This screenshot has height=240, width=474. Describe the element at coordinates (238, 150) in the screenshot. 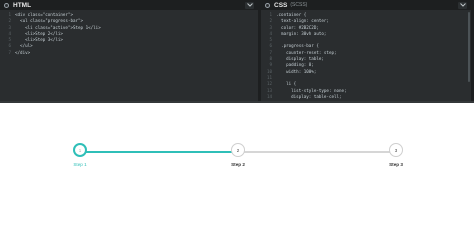

I see `step-circle: 2` at that location.